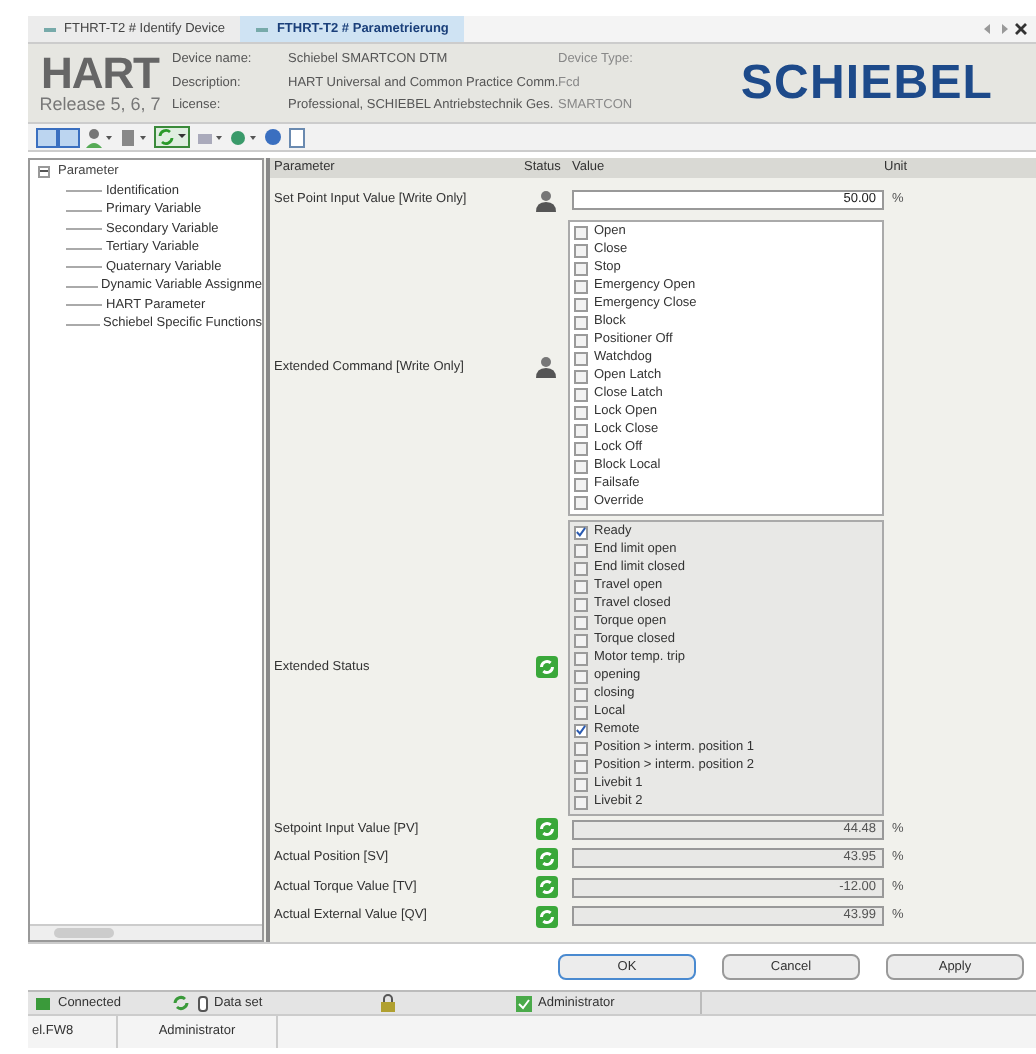 The image size is (1036, 1054). What do you see at coordinates (1006, 29) in the screenshot?
I see `window-controls-icon` at bounding box center [1006, 29].